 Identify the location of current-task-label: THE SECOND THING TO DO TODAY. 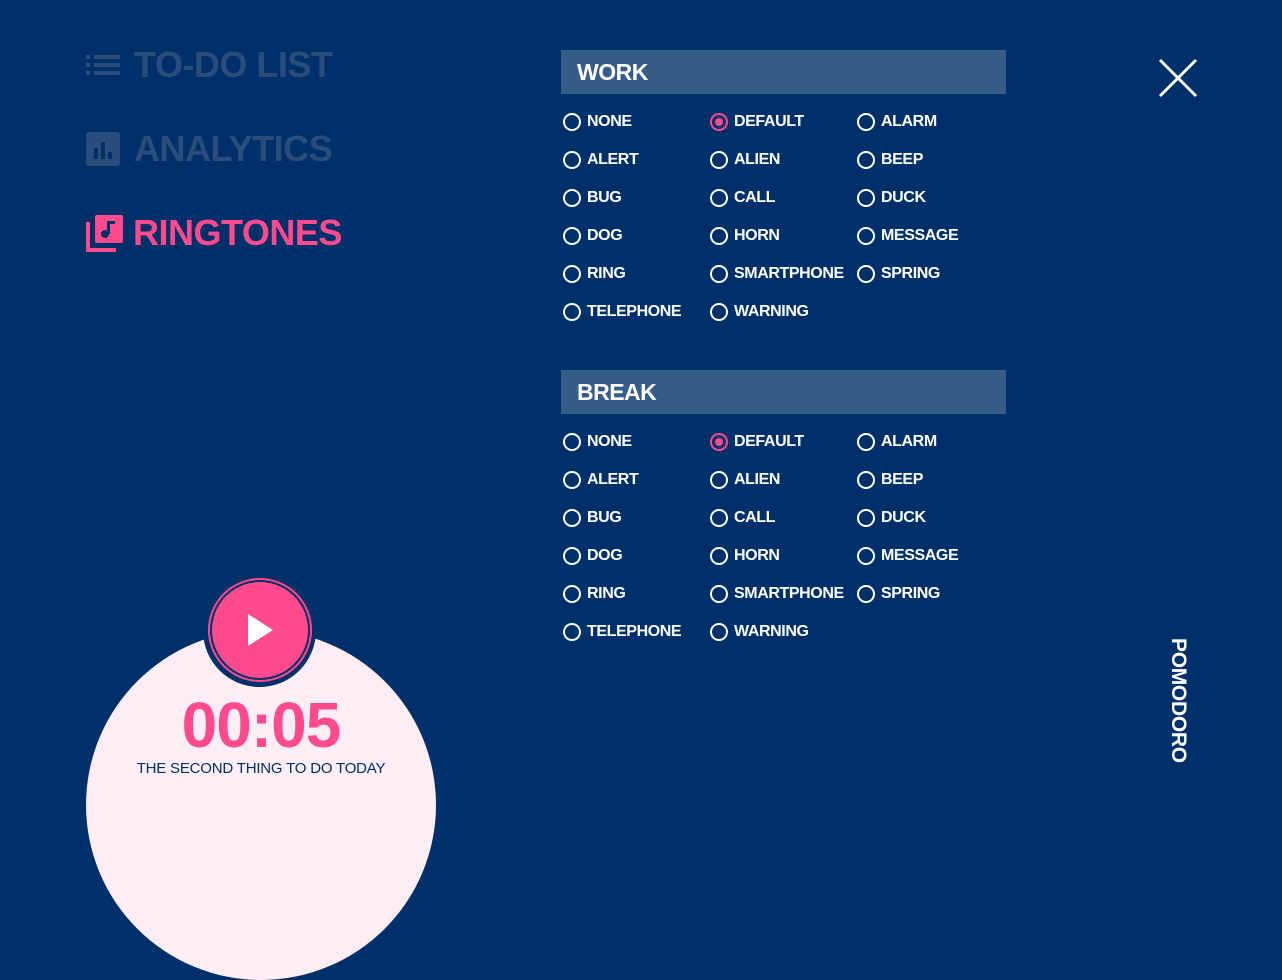
(261, 768).